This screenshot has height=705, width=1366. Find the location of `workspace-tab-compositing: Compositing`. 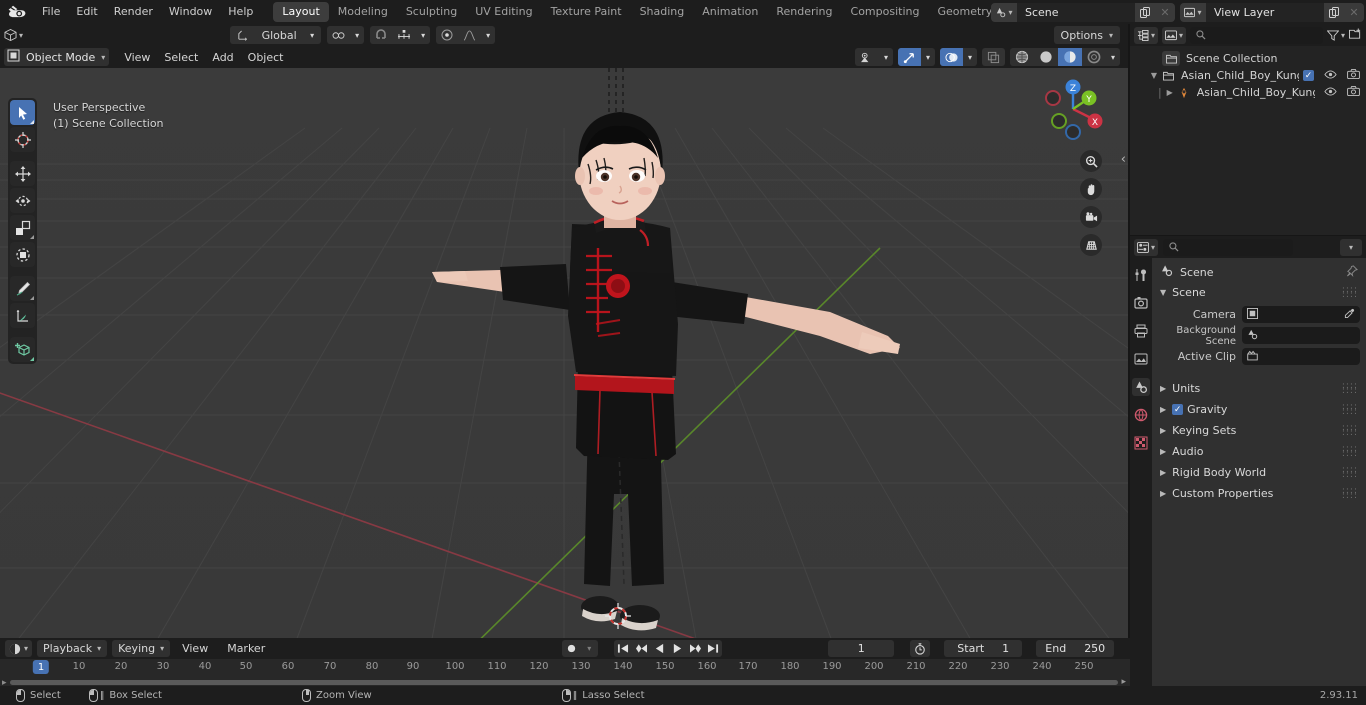

workspace-tab-compositing: Compositing is located at coordinates (885, 12).